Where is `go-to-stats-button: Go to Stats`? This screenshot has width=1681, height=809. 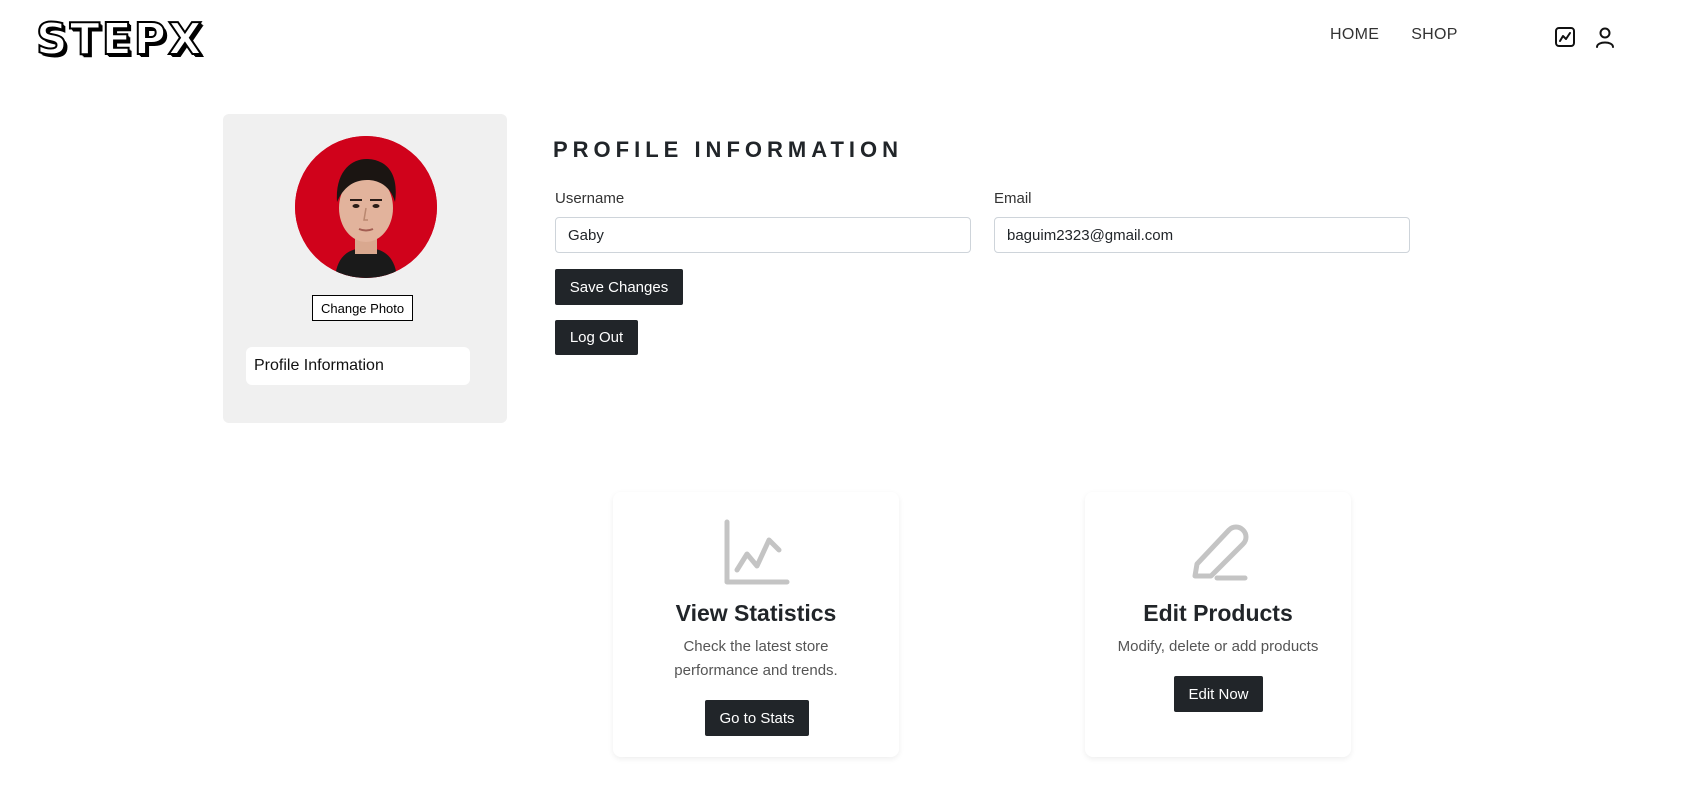
go-to-stats-button: Go to Stats is located at coordinates (757, 718).